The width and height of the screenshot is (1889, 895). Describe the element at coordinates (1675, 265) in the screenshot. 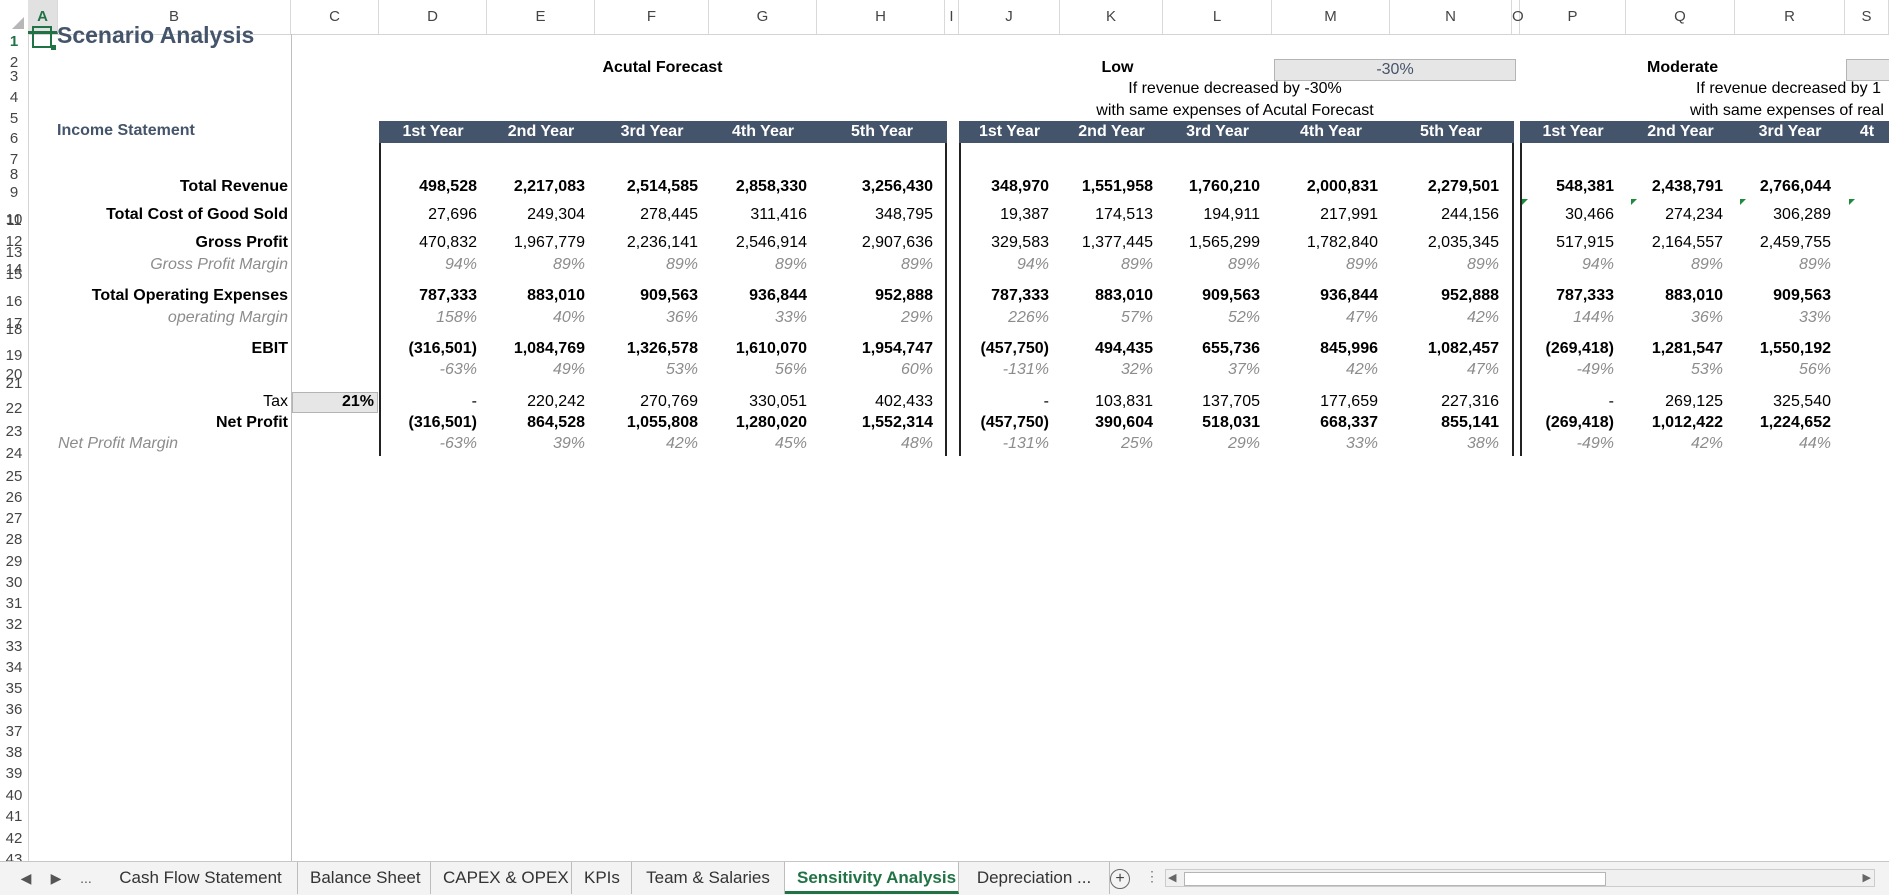

I see `moderate-gross-margin-y2: 89%` at that location.